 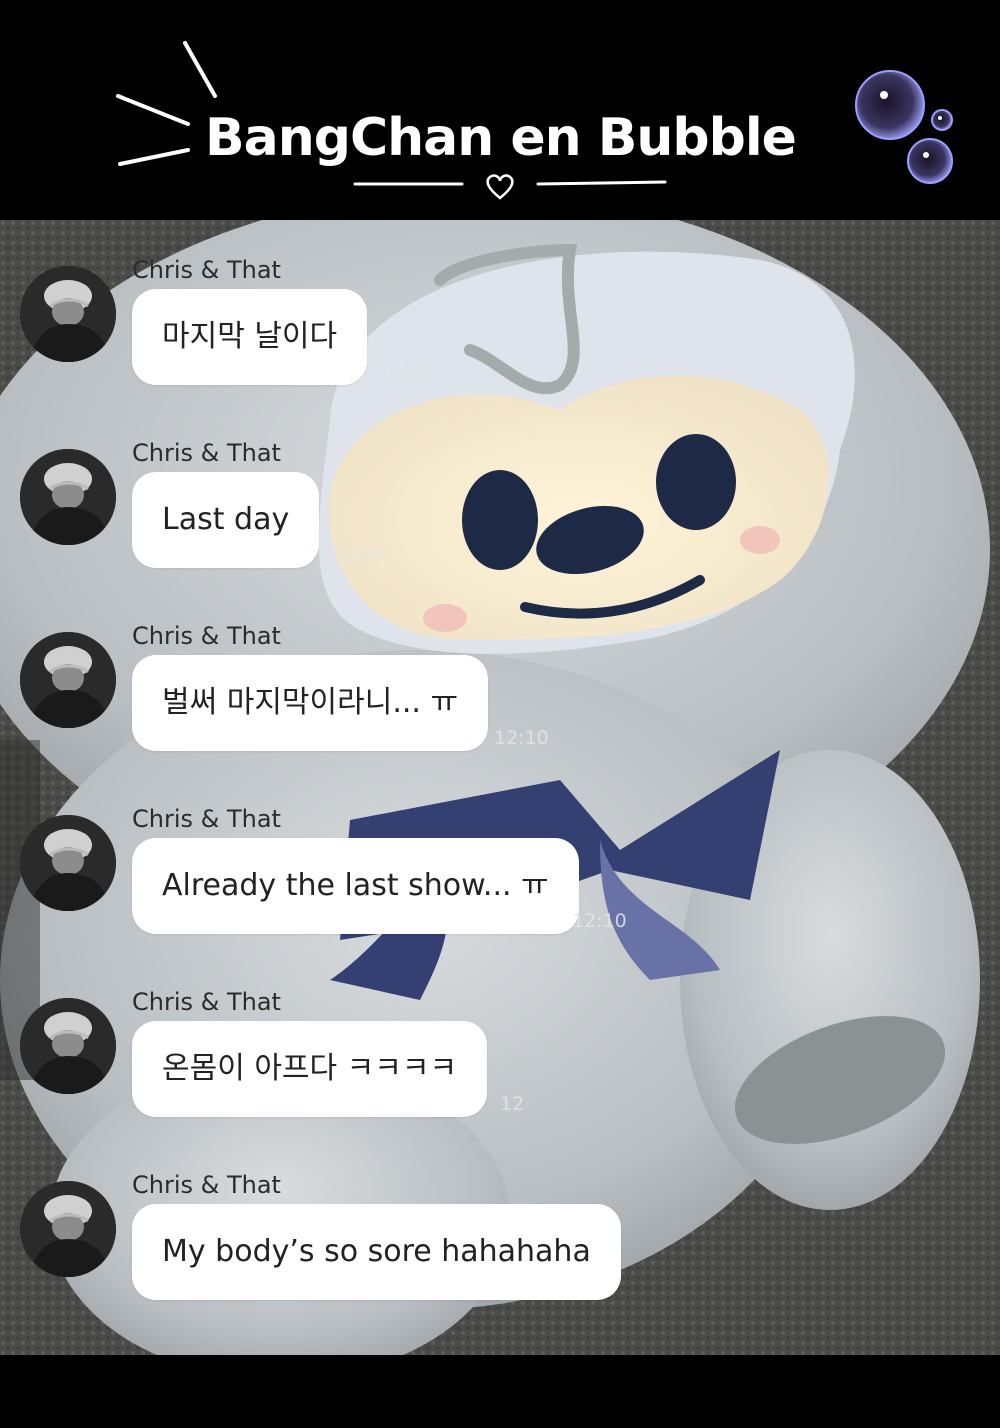 What do you see at coordinates (355, 886) in the screenshot?
I see `message-bubble: Already the last show... ㅠ` at bounding box center [355, 886].